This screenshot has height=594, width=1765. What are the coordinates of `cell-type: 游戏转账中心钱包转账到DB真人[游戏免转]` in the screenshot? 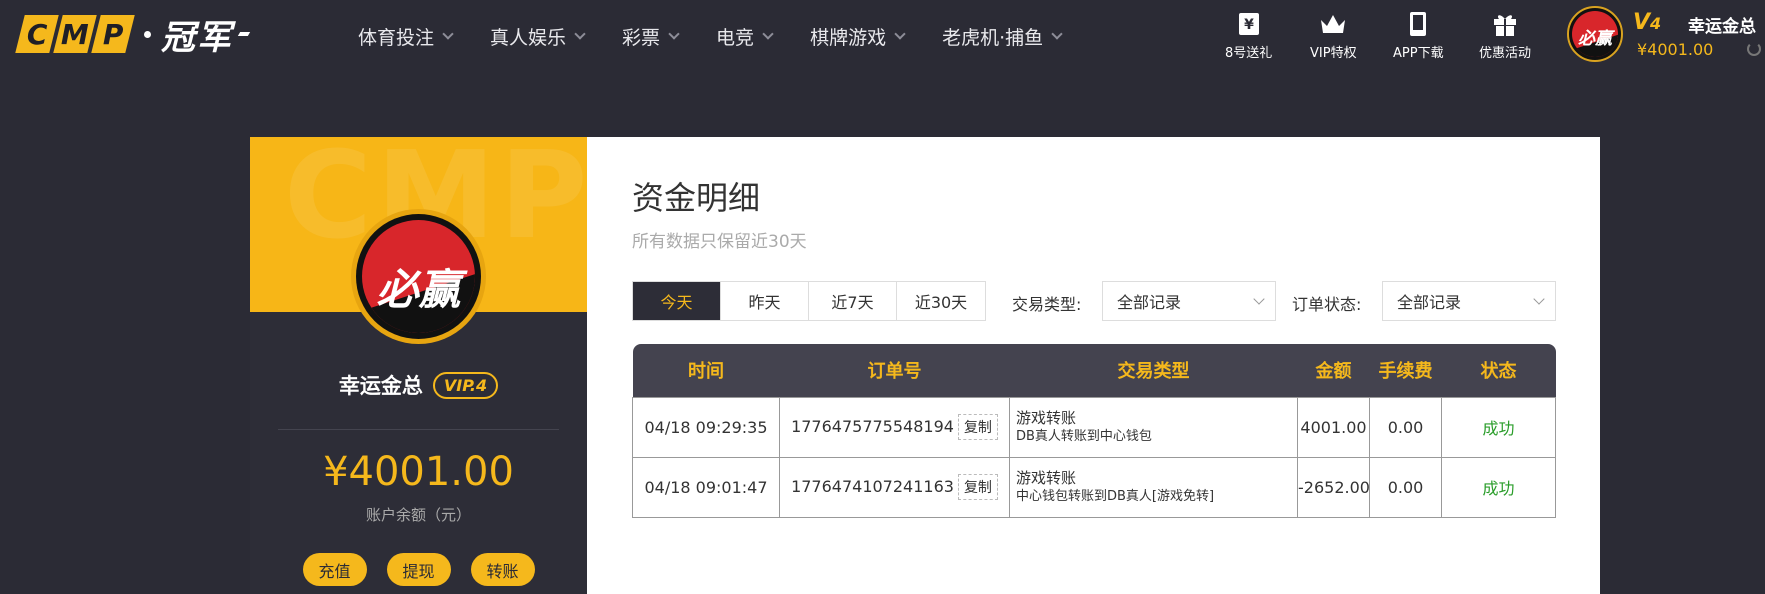 It's located at (1153, 487).